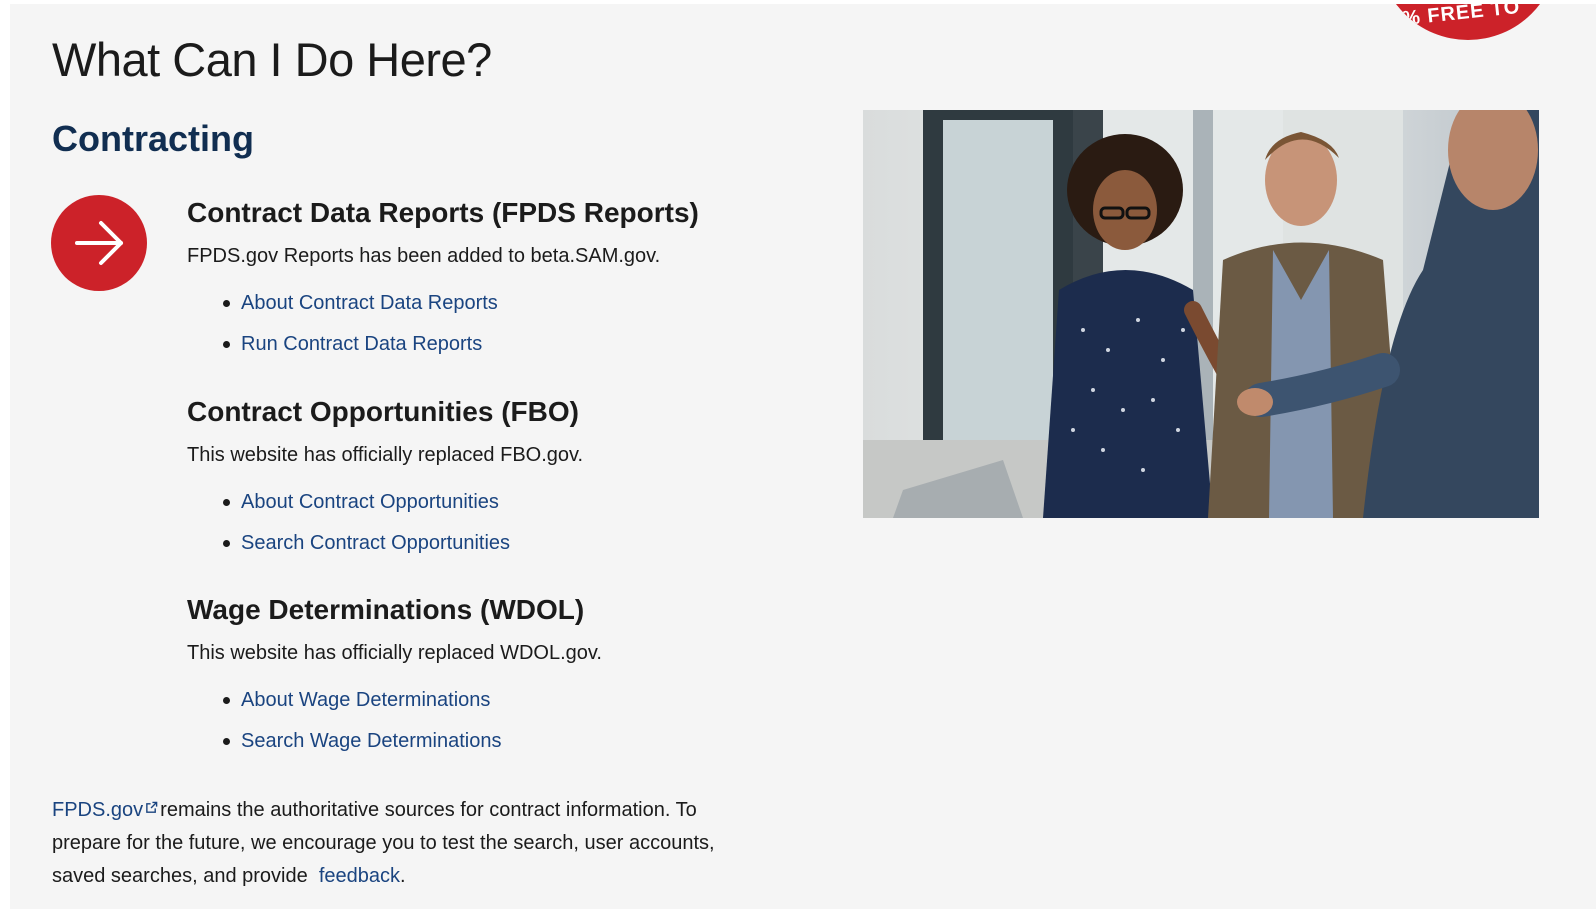  What do you see at coordinates (153, 138) in the screenshot?
I see `section-title: Contracting` at bounding box center [153, 138].